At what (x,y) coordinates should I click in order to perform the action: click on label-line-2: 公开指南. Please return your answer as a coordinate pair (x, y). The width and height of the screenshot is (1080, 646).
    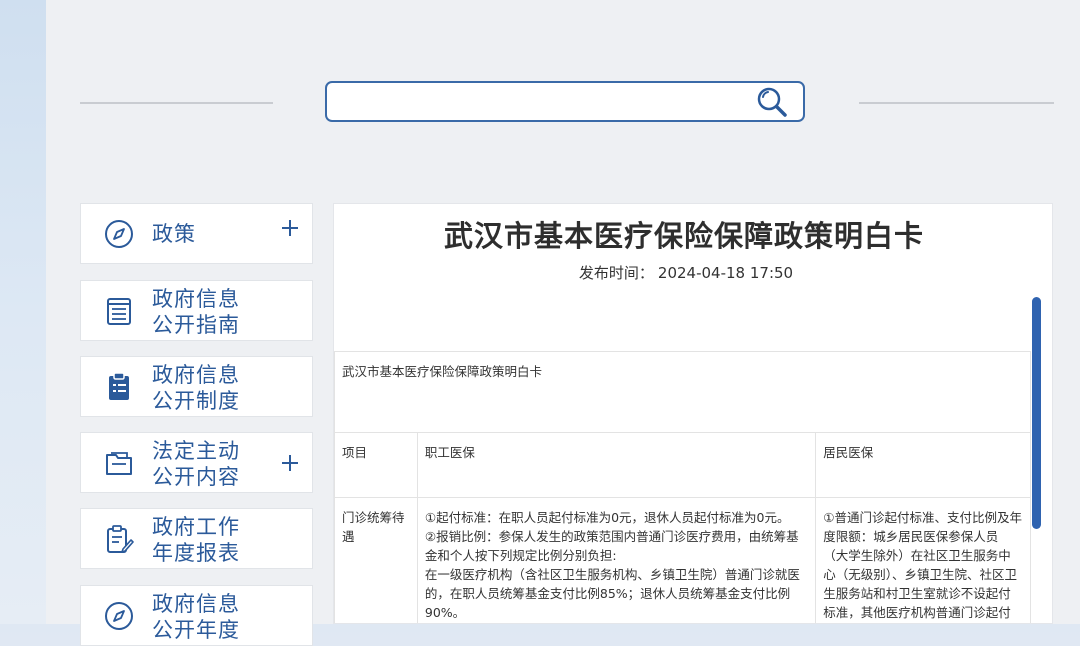
    Looking at the image, I should click on (196, 325).